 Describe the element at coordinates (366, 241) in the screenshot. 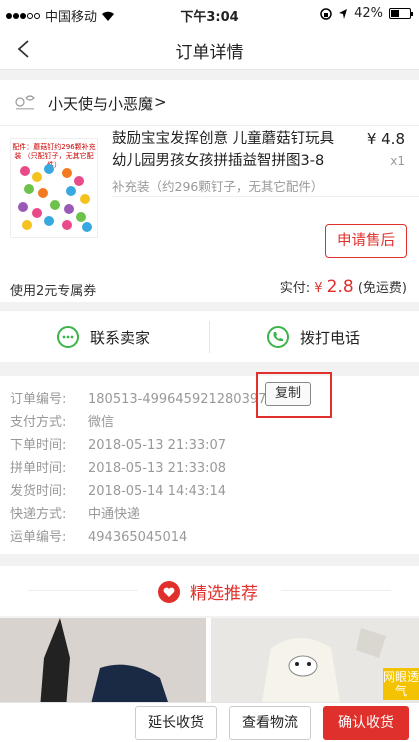

I see `apply-after-sale-button: 申请售后` at that location.